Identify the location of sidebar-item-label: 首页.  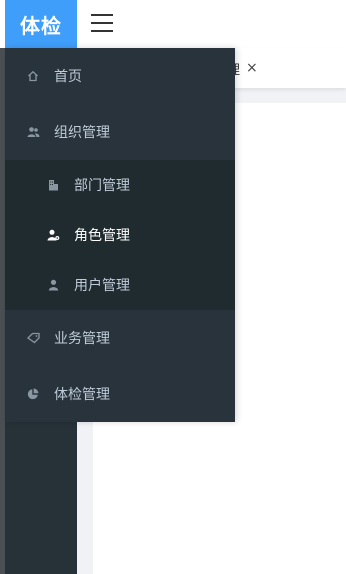
(68, 77).